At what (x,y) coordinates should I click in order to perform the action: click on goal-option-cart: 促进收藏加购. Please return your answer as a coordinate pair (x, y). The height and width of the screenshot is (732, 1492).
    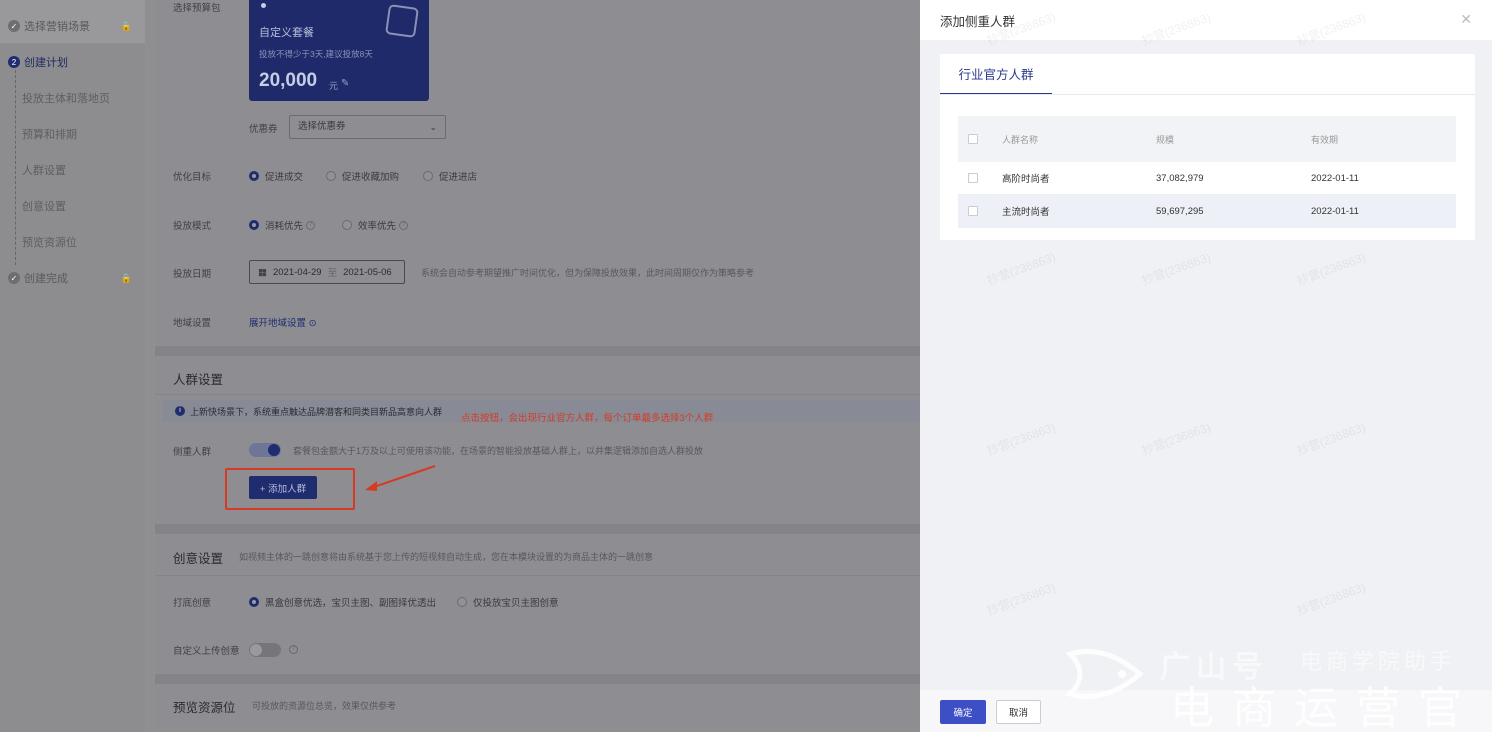
    Looking at the image, I should click on (362, 176).